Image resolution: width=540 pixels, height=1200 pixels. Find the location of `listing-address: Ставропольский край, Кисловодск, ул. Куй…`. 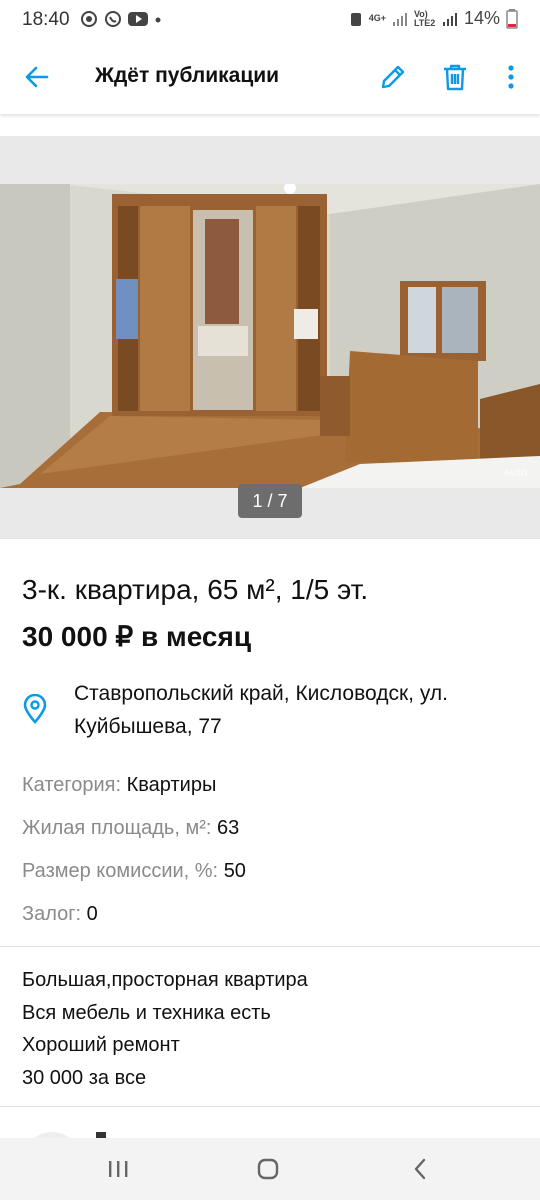

listing-address: Ставропольский край, Кисловодск, ул. Куй… is located at coordinates (294, 710).